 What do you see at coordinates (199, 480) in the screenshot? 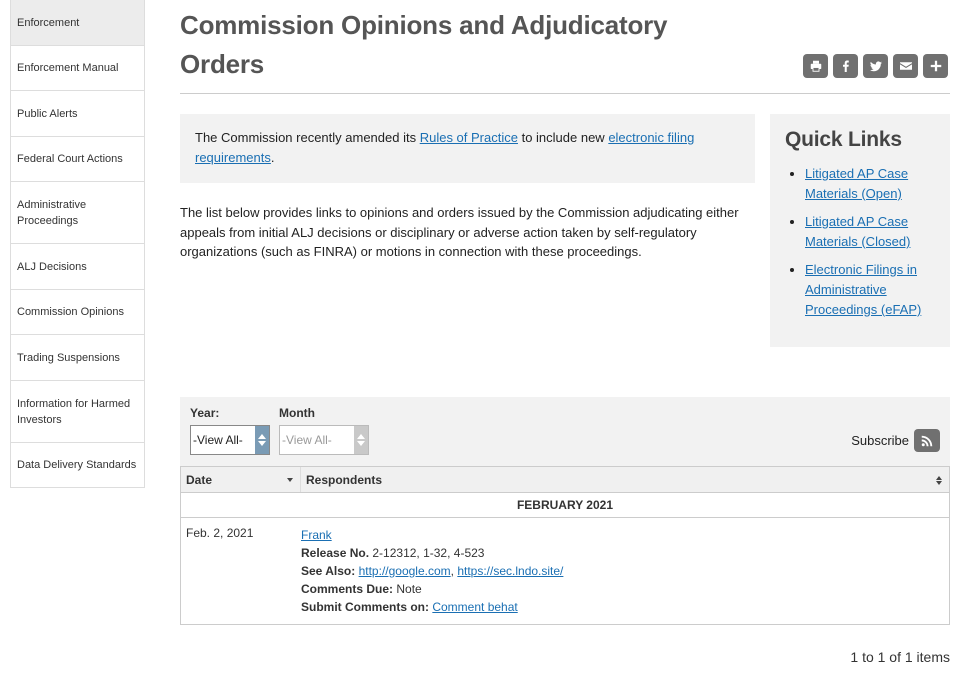
I see `date-header-label: Date` at bounding box center [199, 480].